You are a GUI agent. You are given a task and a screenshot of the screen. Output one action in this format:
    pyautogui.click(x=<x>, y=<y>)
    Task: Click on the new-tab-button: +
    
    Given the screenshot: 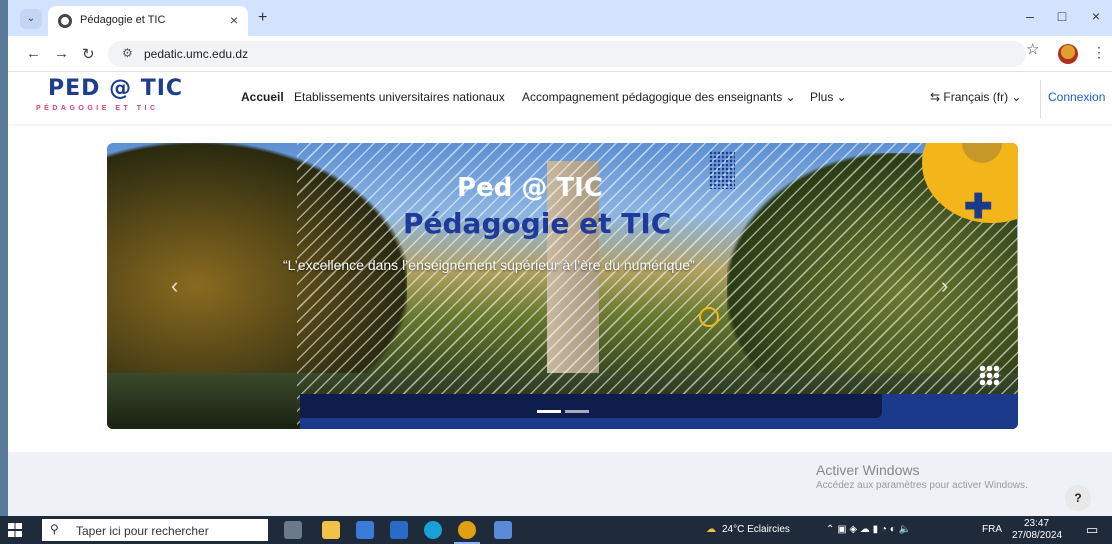 What is the action you would take?
    pyautogui.click(x=262, y=18)
    